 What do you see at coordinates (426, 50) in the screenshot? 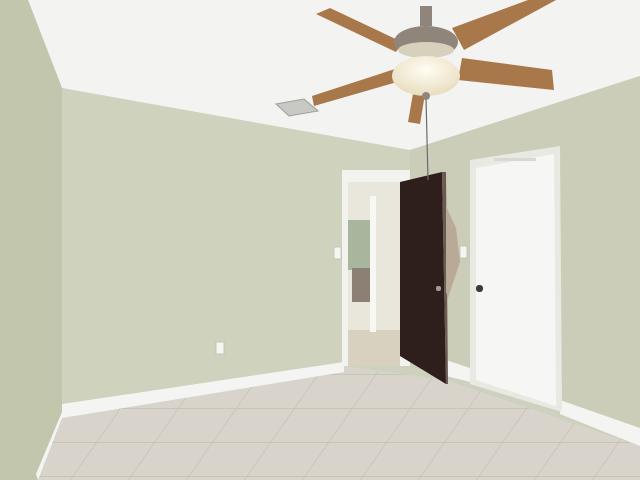
I see `fan-motor-ring` at bounding box center [426, 50].